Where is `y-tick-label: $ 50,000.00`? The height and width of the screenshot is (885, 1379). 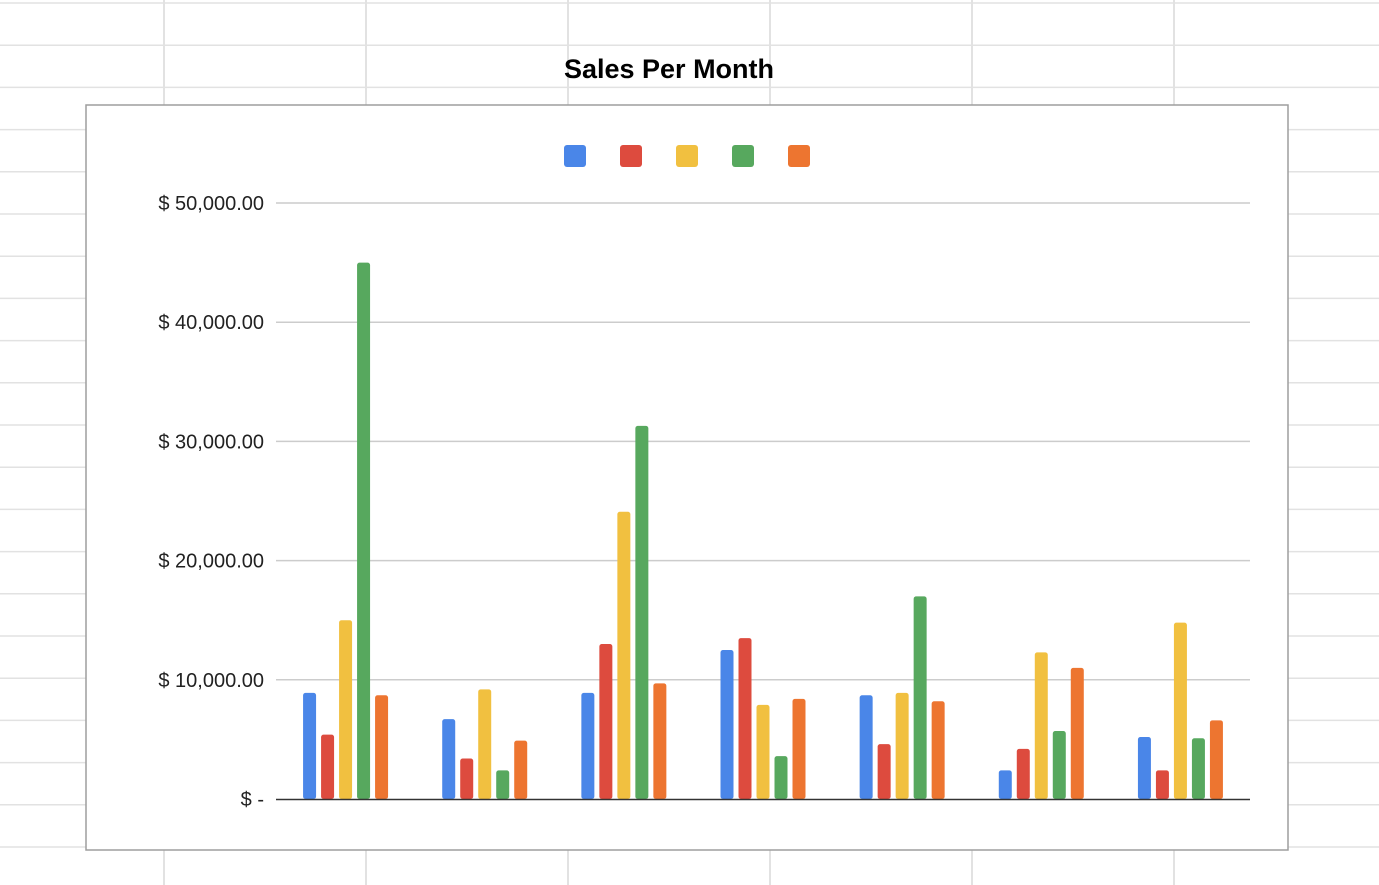
y-tick-label: $ 50,000.00 is located at coordinates (211, 204).